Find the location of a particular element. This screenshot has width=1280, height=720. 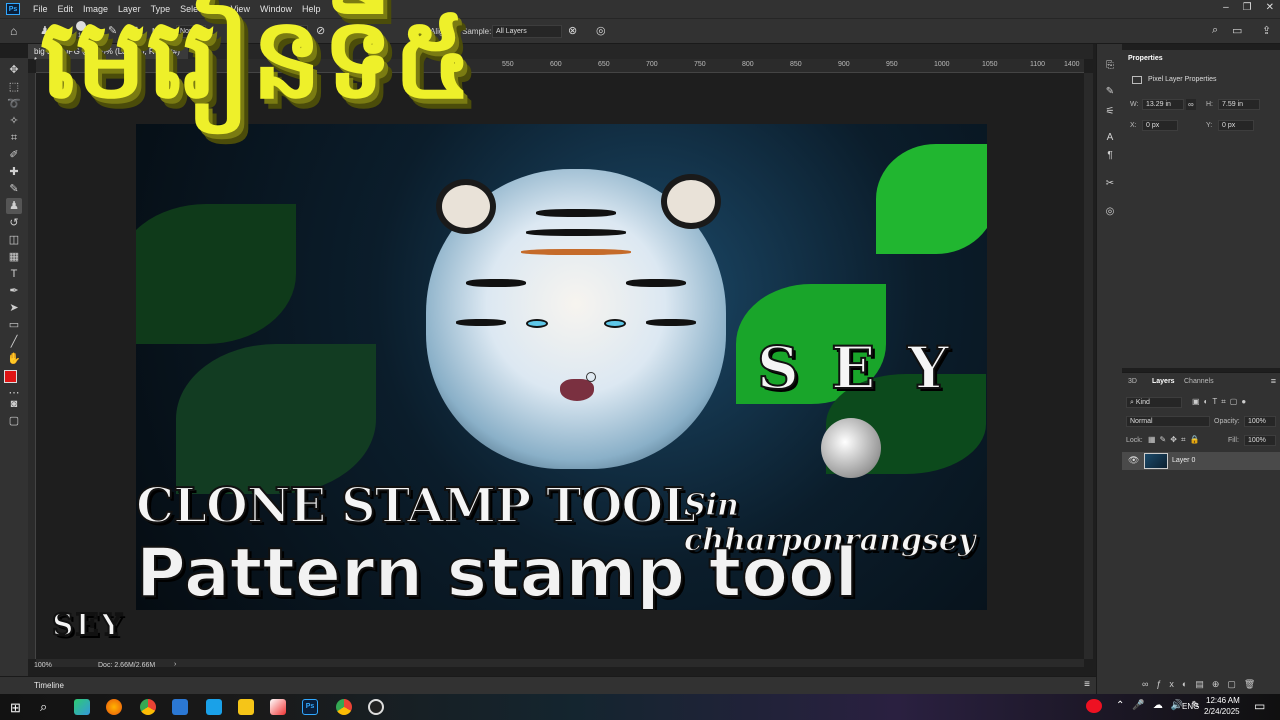

tab-layers: Layers is located at coordinates (1163, 381).